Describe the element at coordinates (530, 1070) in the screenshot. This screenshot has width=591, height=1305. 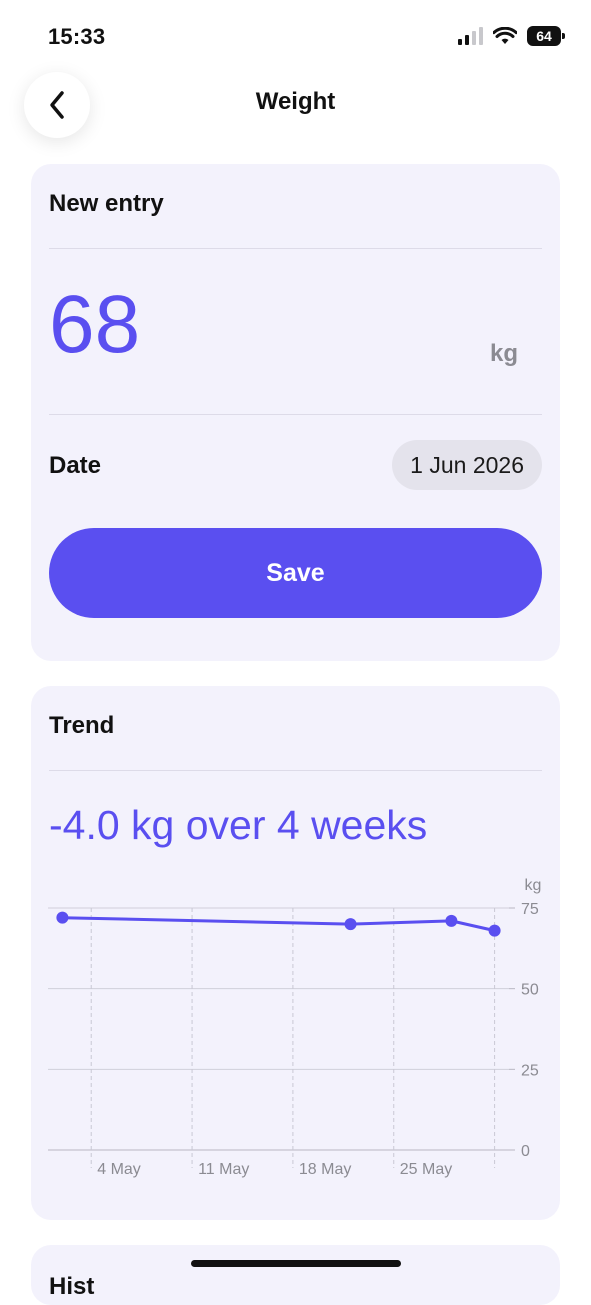
I see `y-tick-label: 25` at that location.